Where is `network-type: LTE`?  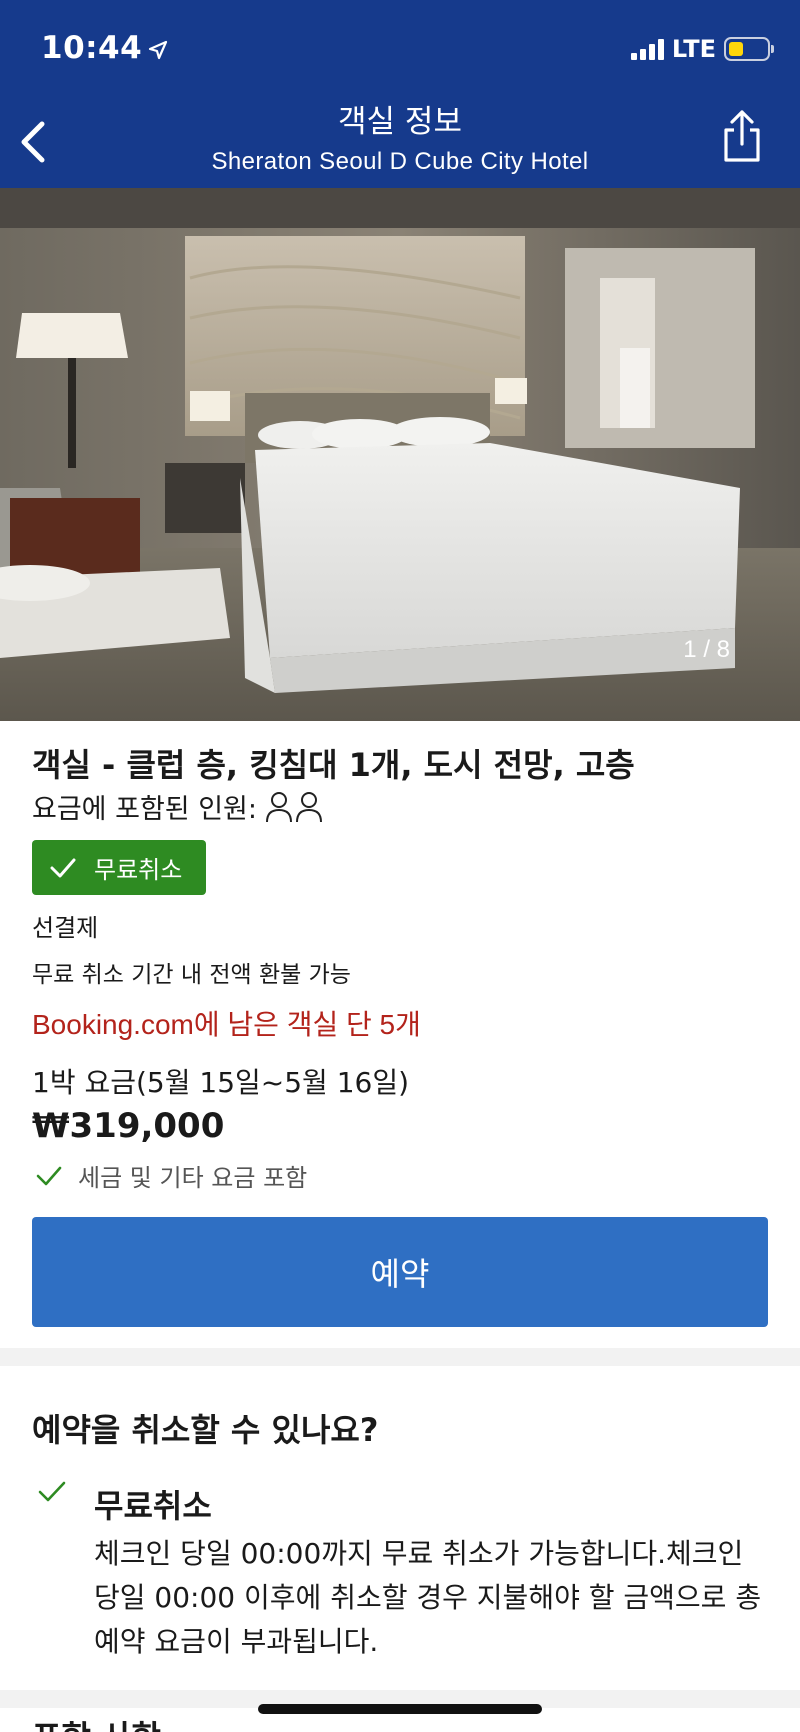
network-type: LTE is located at coordinates (693, 49).